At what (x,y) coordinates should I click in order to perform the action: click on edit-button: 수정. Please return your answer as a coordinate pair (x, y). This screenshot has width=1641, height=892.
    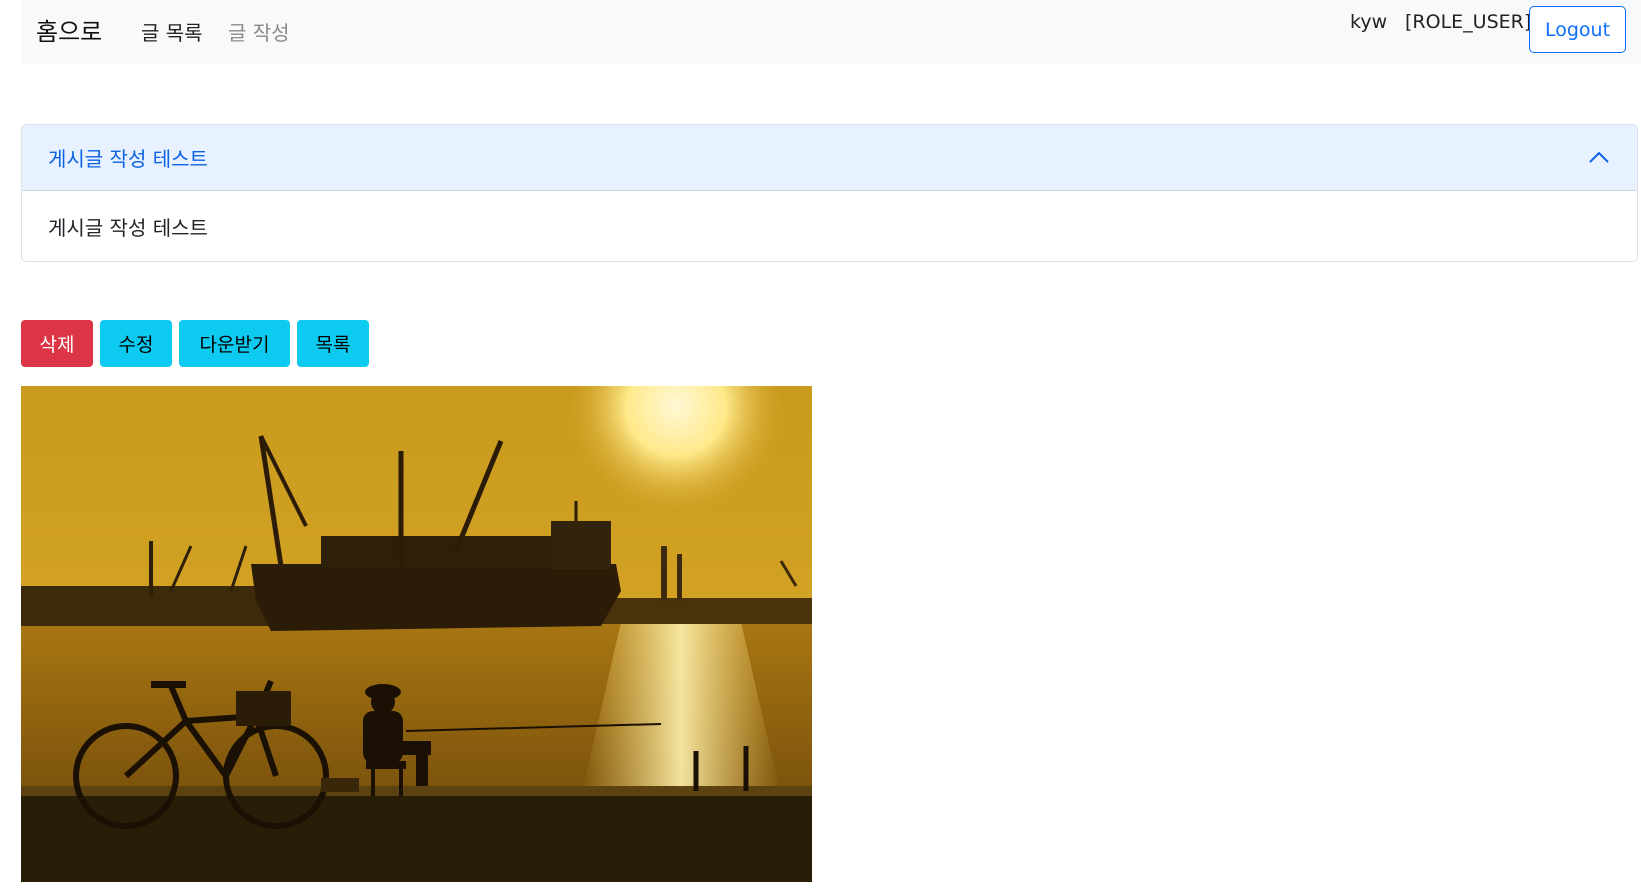
    Looking at the image, I should click on (136, 343).